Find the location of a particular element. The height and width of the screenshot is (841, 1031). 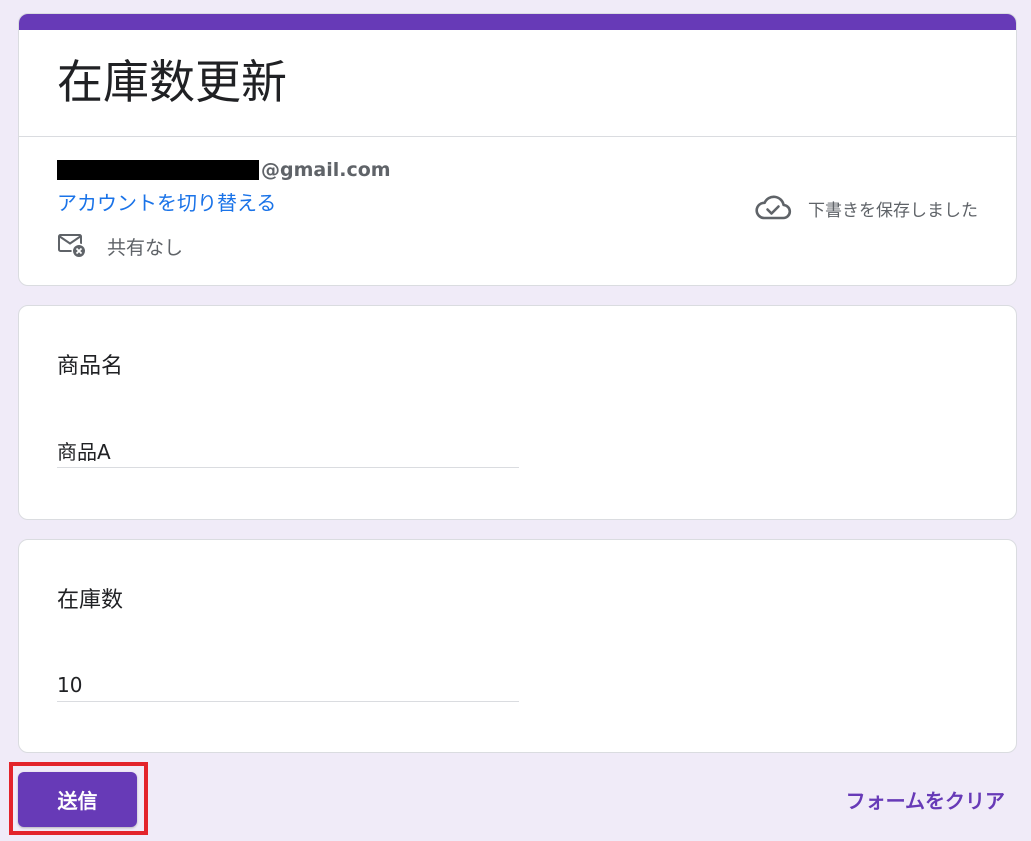

stock-count-input is located at coordinates (288, 685).